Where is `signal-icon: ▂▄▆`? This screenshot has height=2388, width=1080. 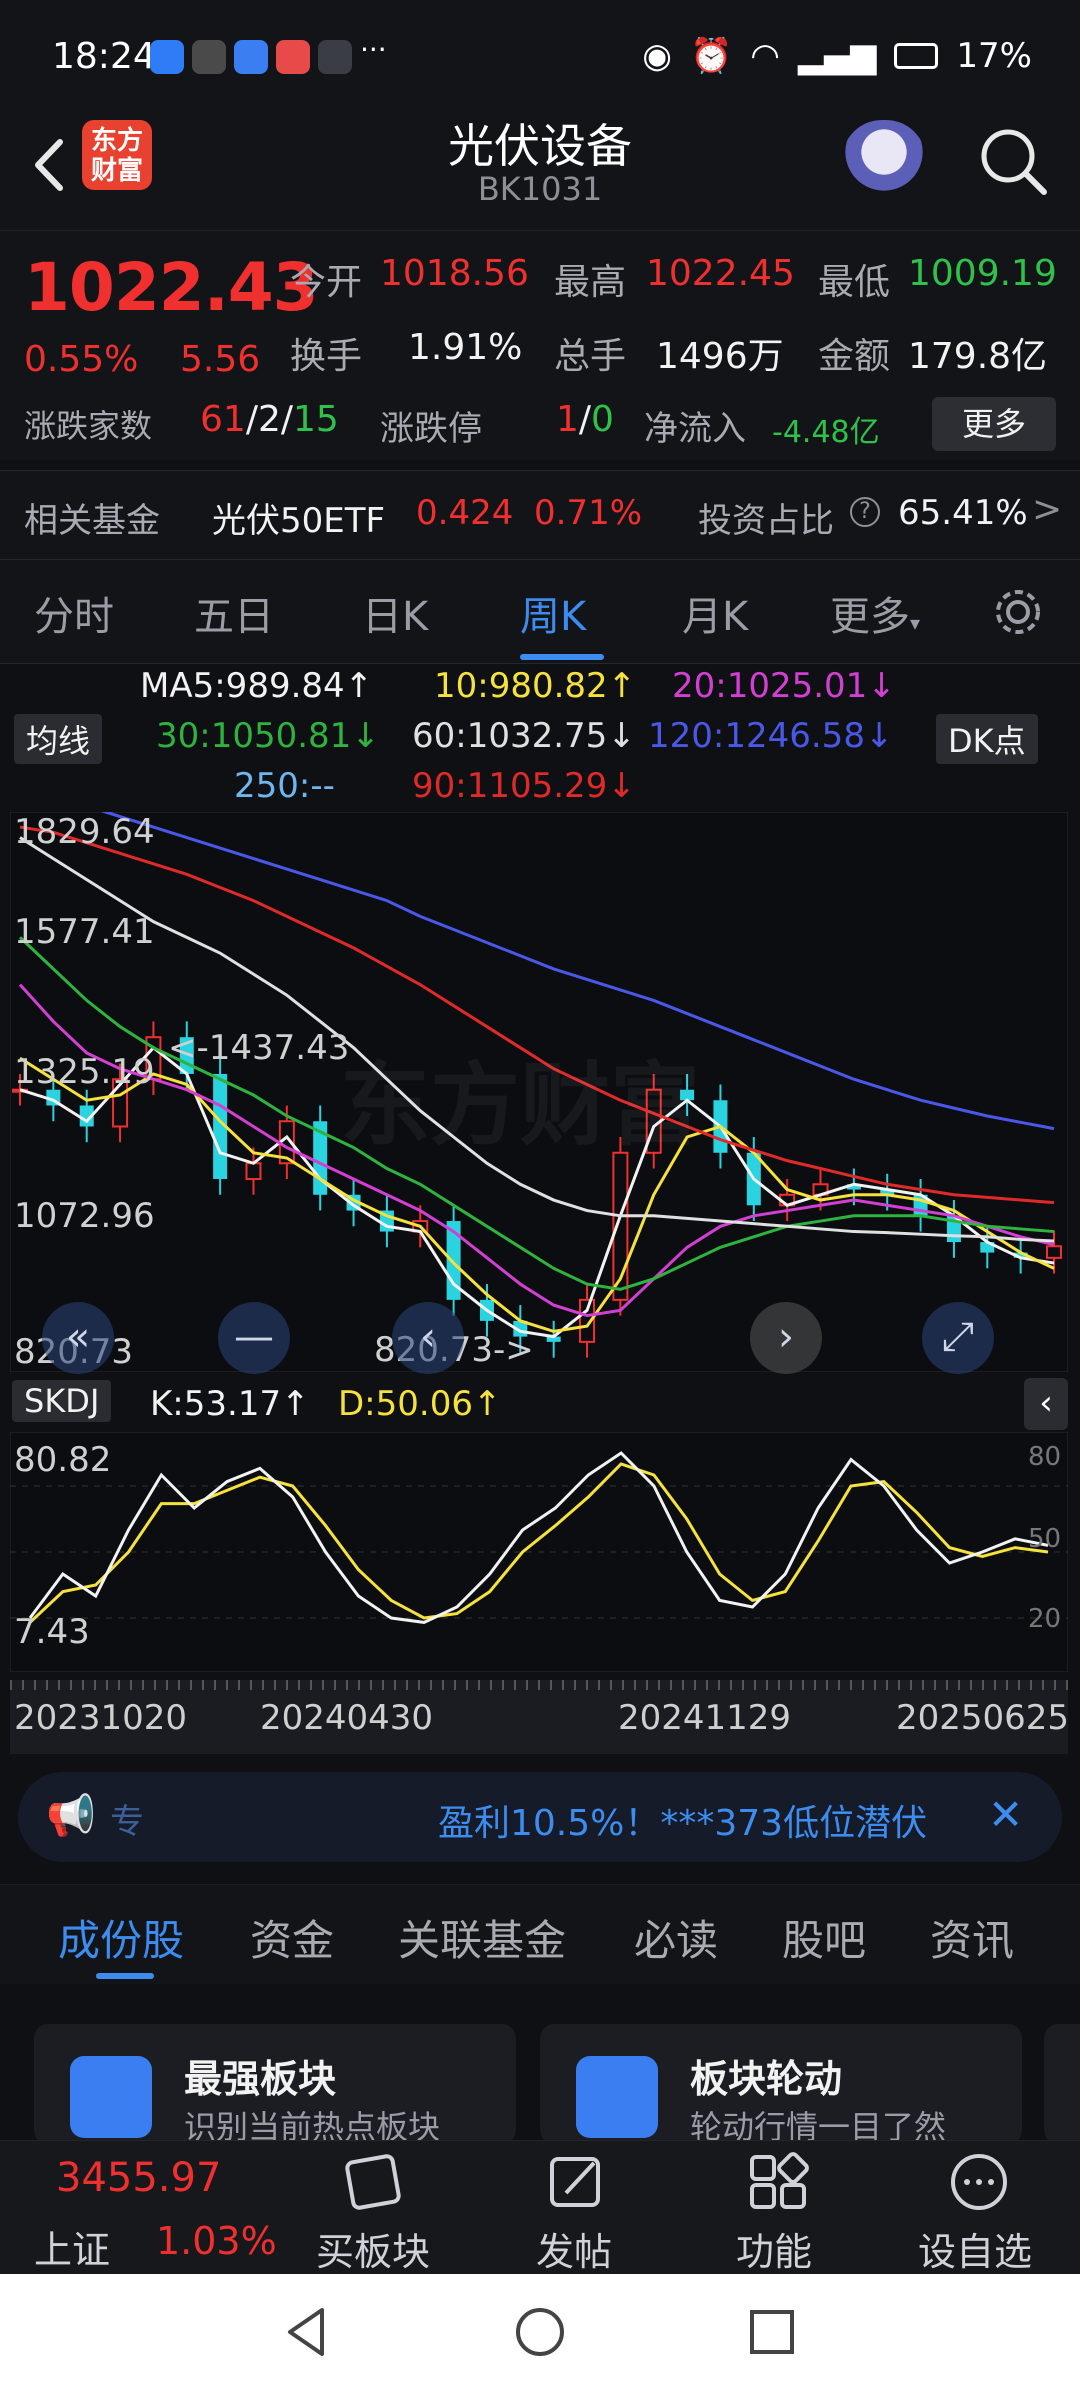 signal-icon: ▂▄▆ is located at coordinates (837, 56).